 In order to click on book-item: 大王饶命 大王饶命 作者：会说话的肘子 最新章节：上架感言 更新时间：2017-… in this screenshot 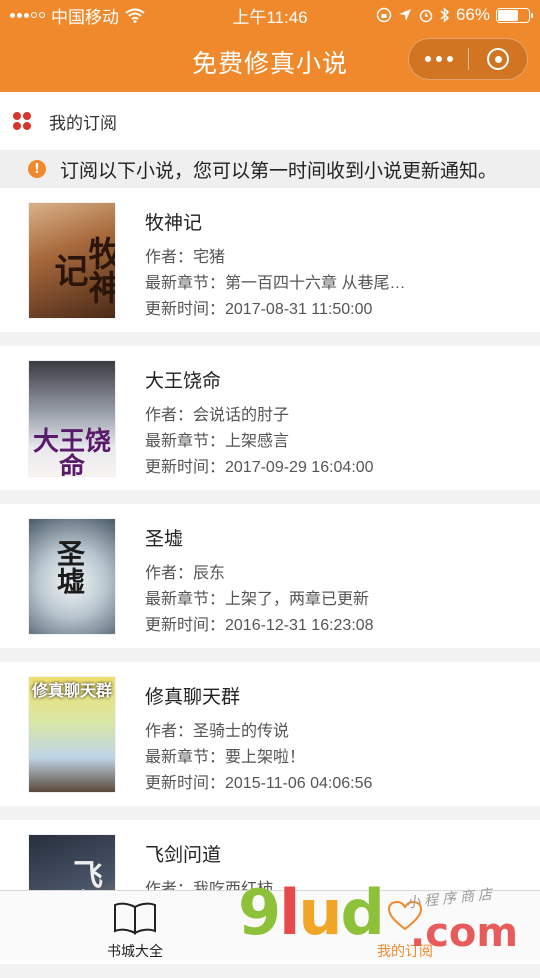, I will do `click(270, 418)`.